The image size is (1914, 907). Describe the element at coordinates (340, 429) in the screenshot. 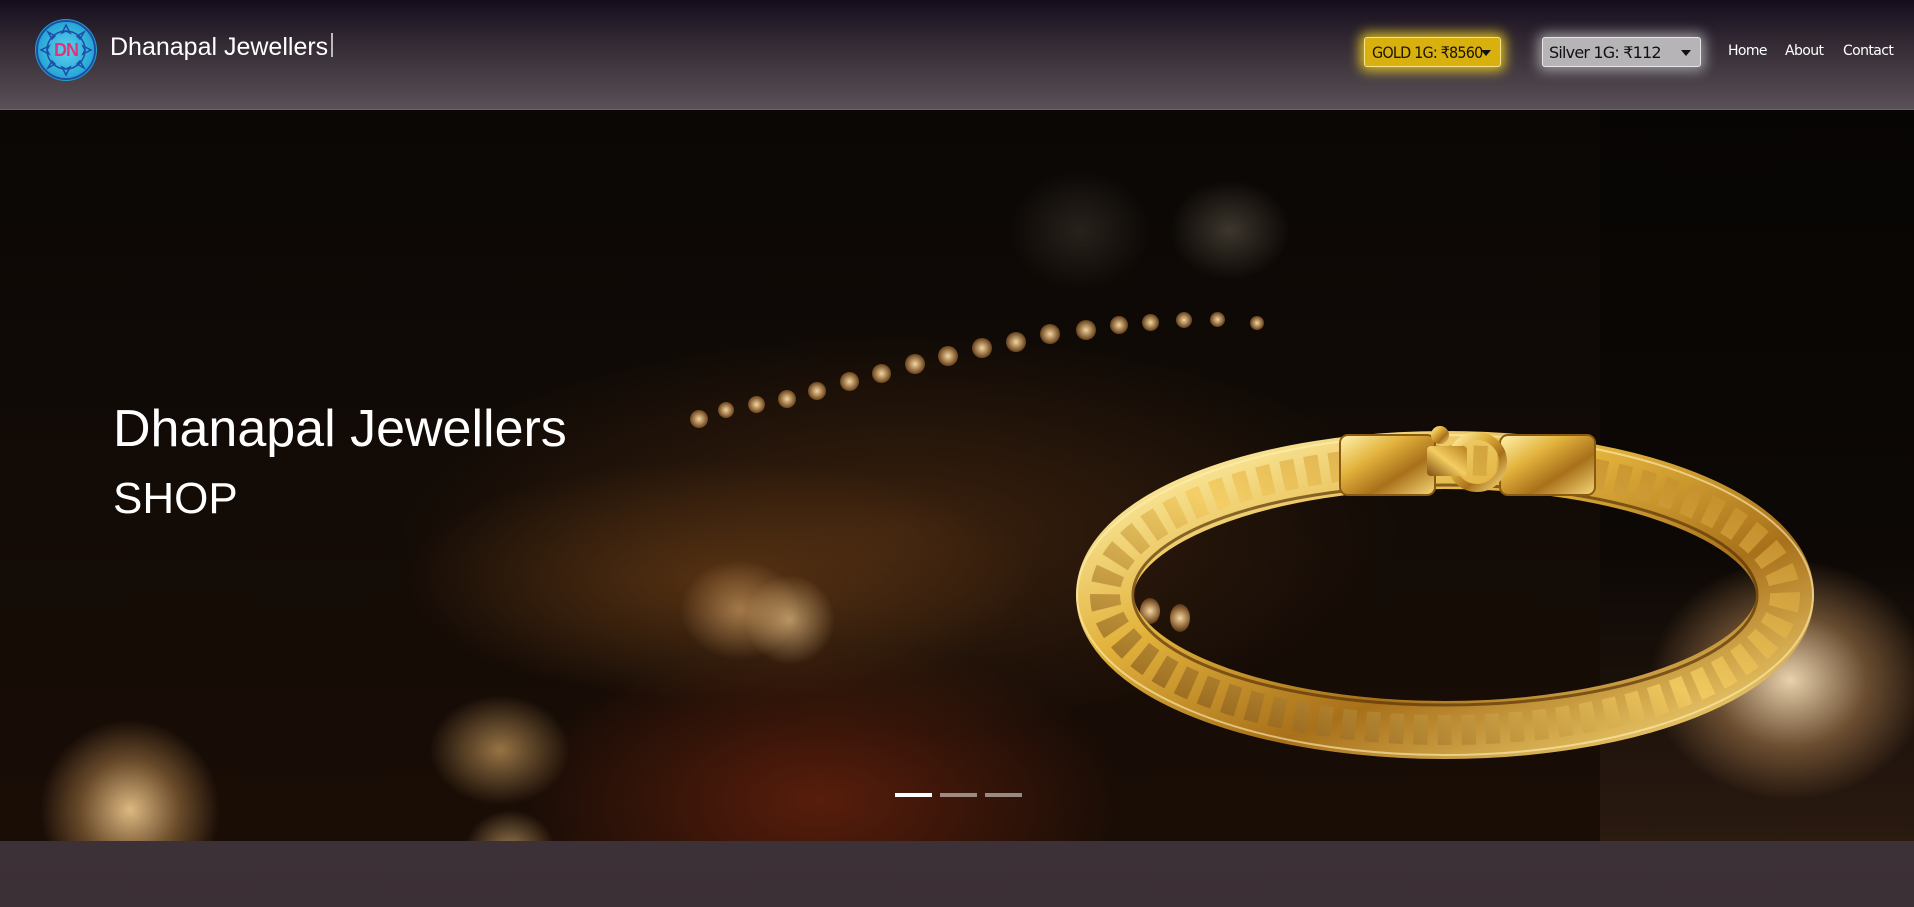

I see `hero-title: Dhanapal Jewellers` at that location.